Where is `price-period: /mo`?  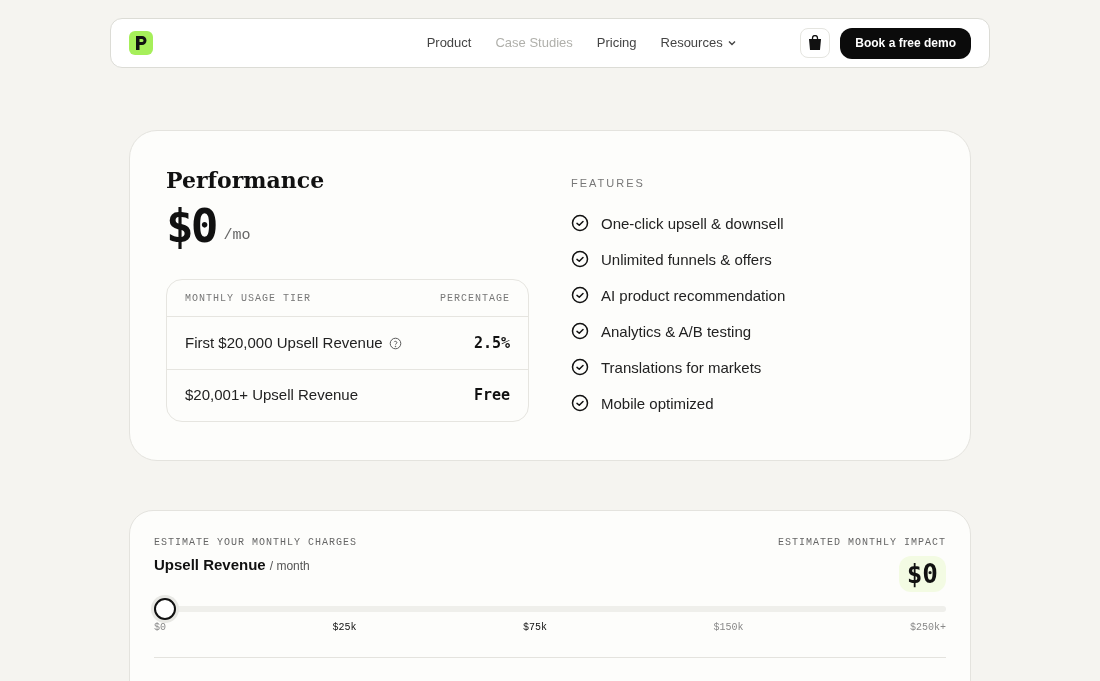
price-period: /mo is located at coordinates (237, 235).